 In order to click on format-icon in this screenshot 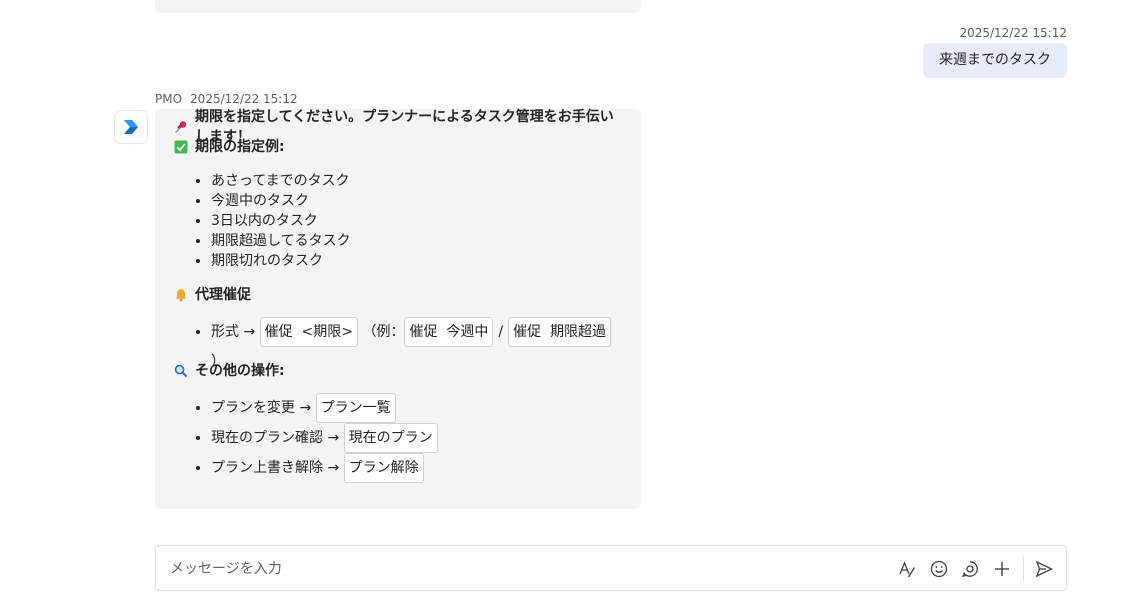, I will do `click(907, 569)`.